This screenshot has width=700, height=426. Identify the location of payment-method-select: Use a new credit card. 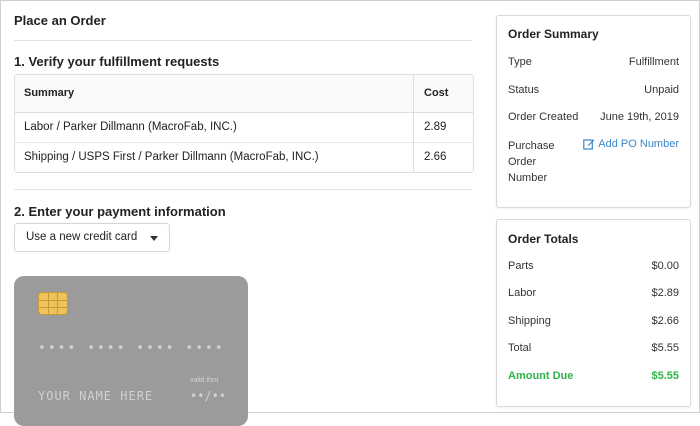
(92, 237).